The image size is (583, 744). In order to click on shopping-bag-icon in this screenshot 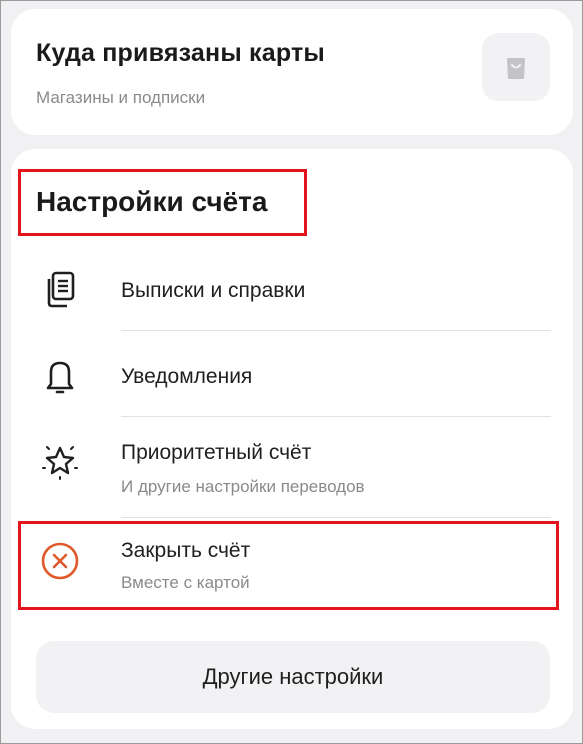, I will do `click(516, 68)`.